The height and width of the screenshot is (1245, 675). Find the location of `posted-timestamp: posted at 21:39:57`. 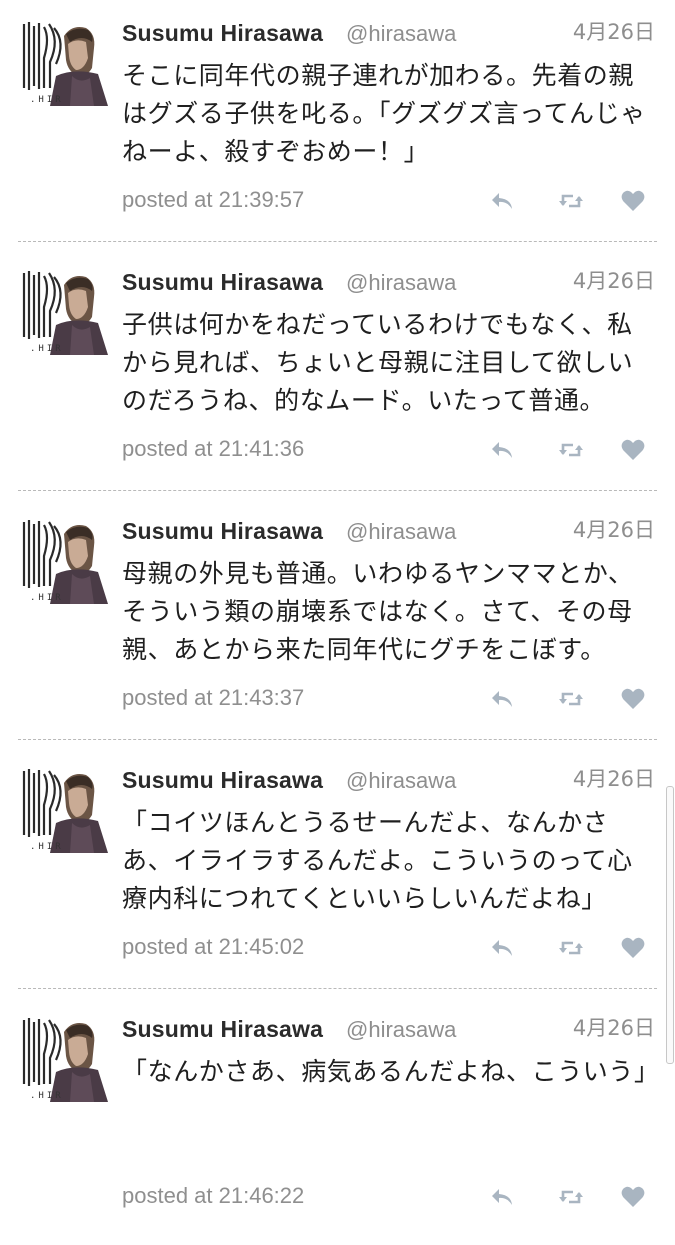

posted-timestamp: posted at 21:39:57 is located at coordinates (213, 199).